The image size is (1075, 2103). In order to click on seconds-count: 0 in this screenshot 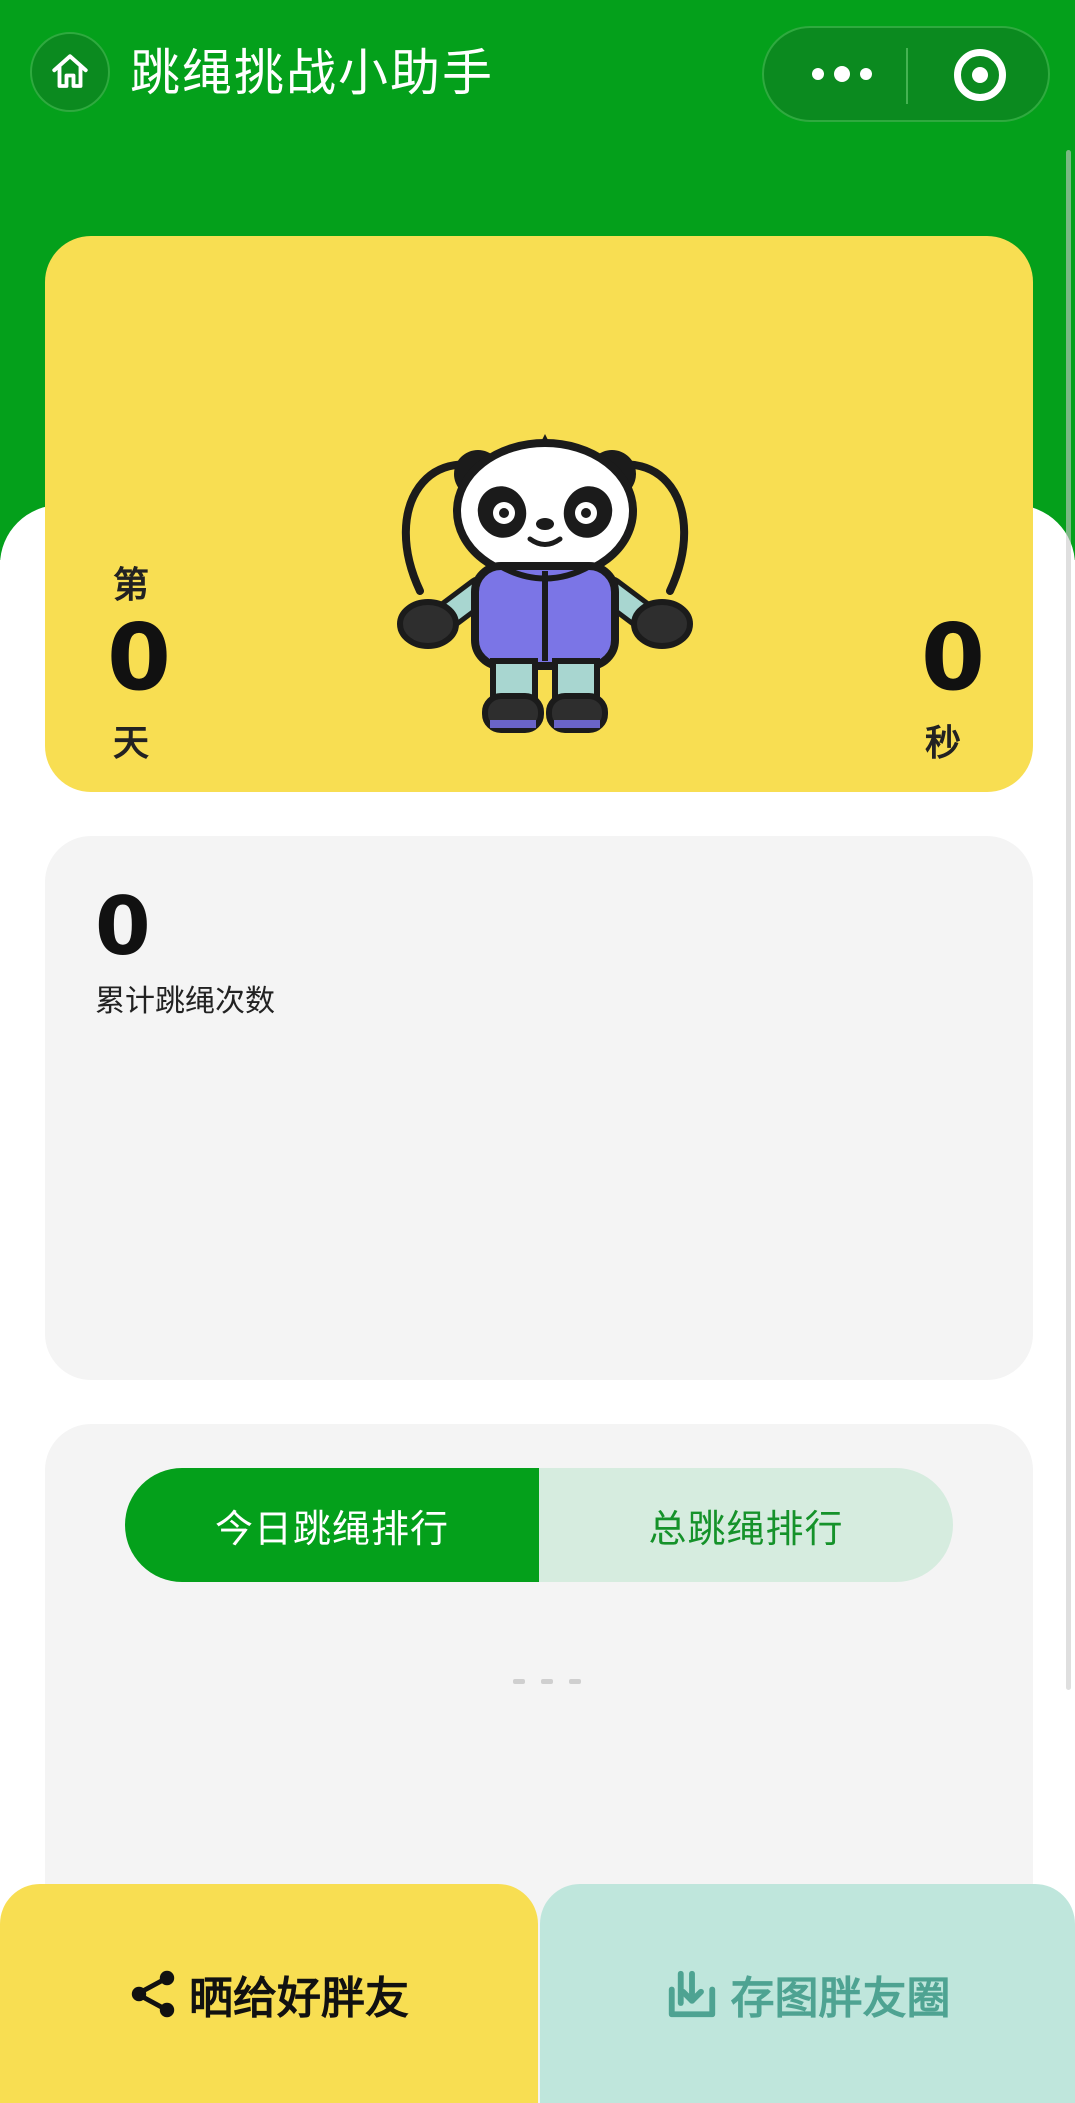, I will do `click(953, 657)`.